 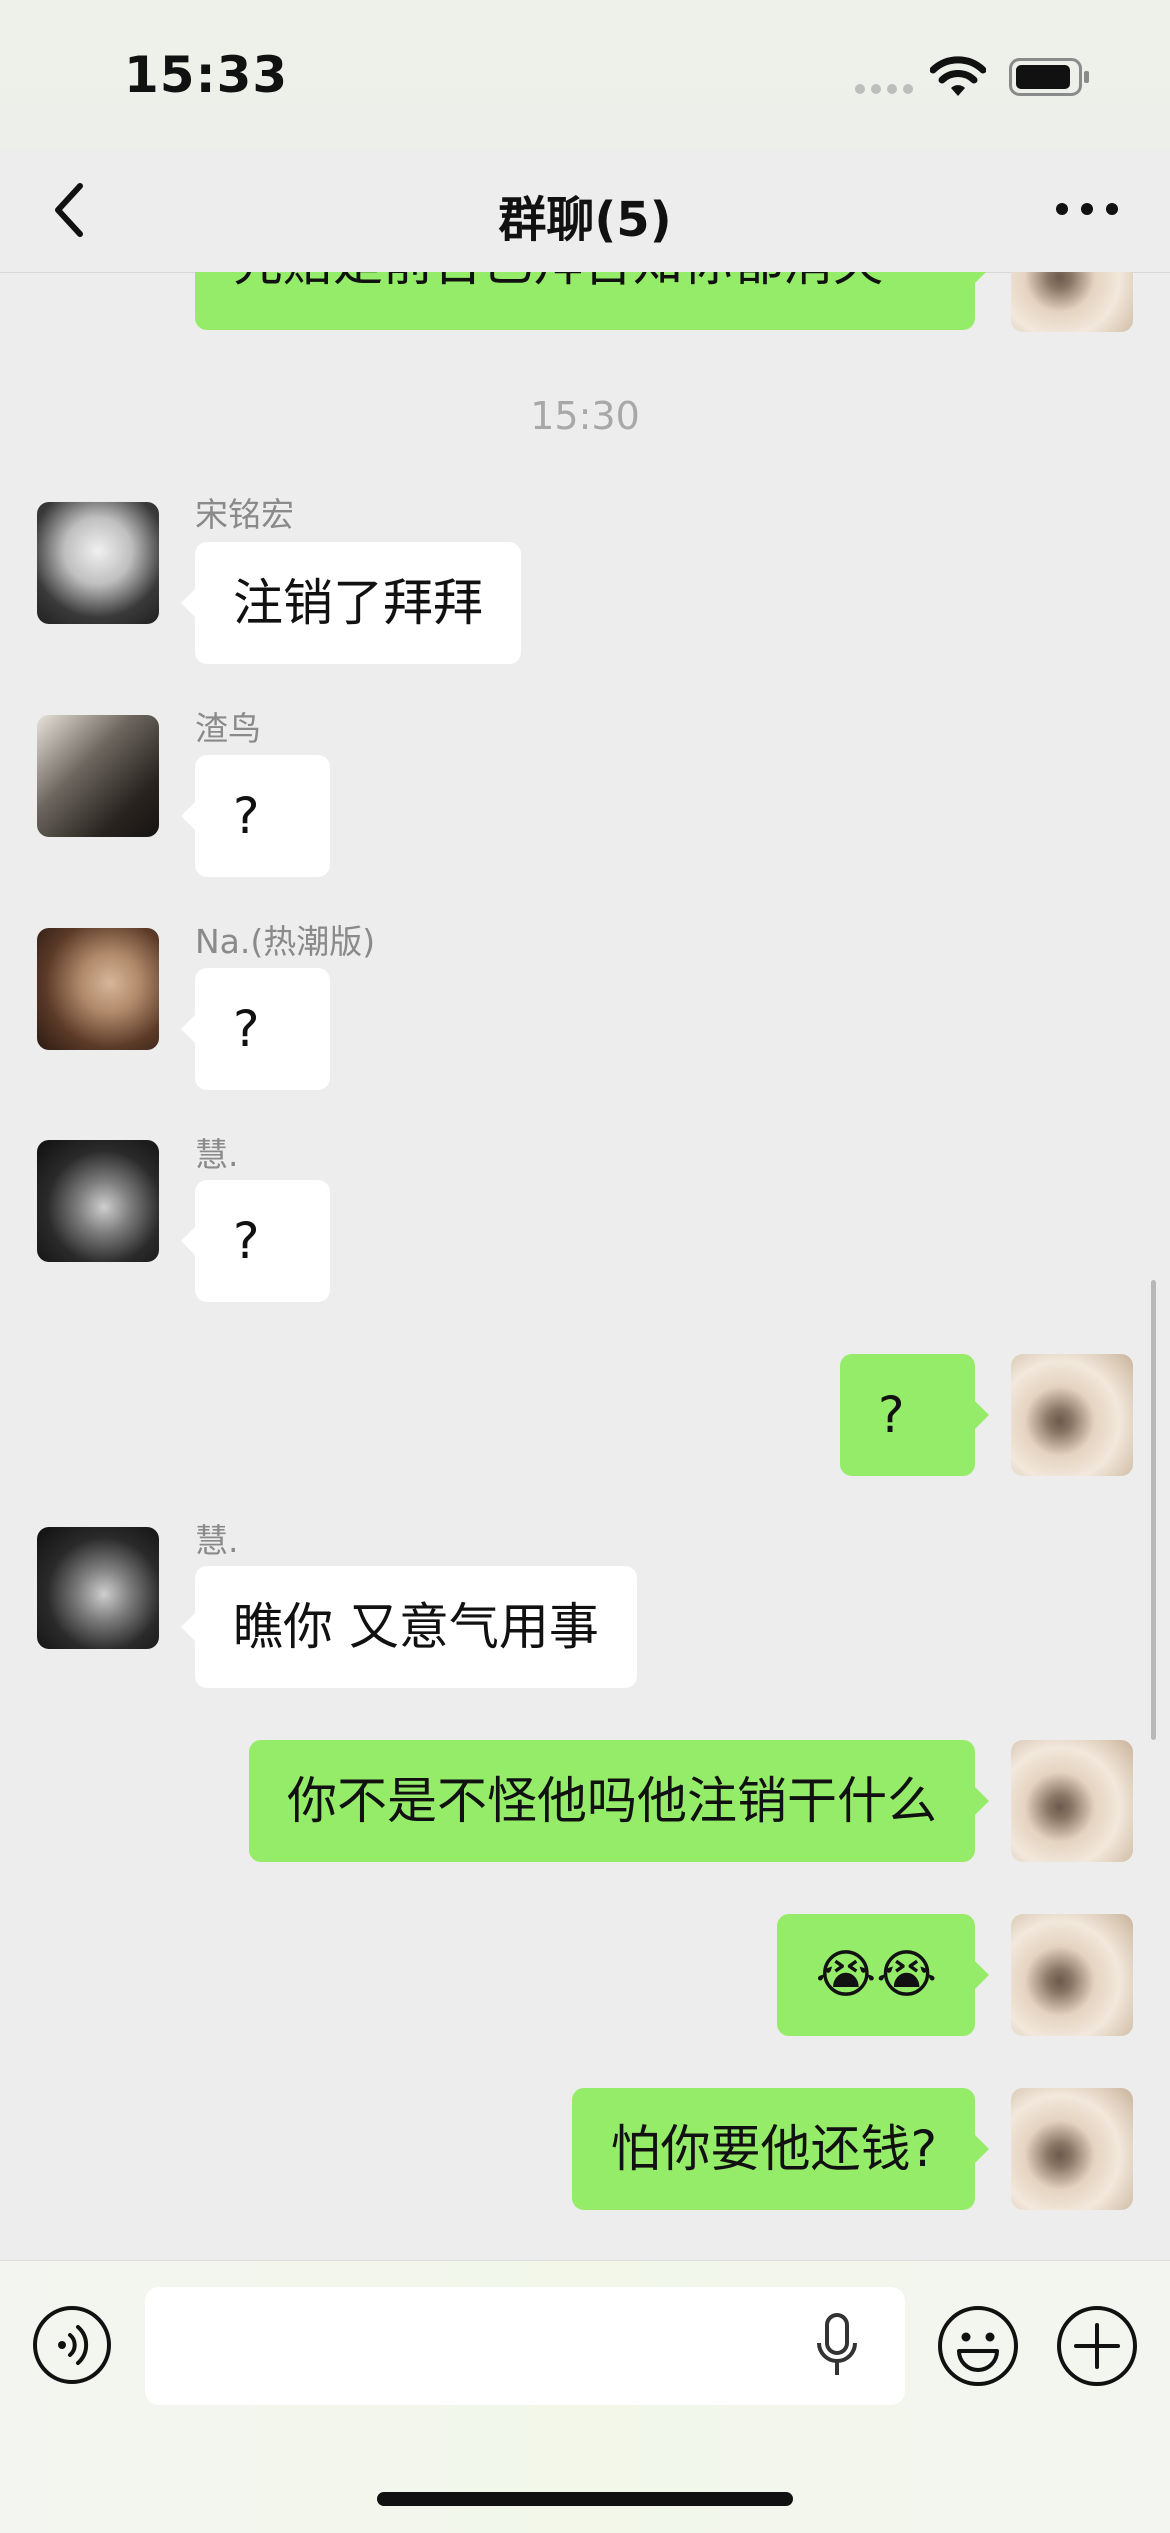 What do you see at coordinates (244, 514) in the screenshot?
I see `sender-name: 宋铭宏` at bounding box center [244, 514].